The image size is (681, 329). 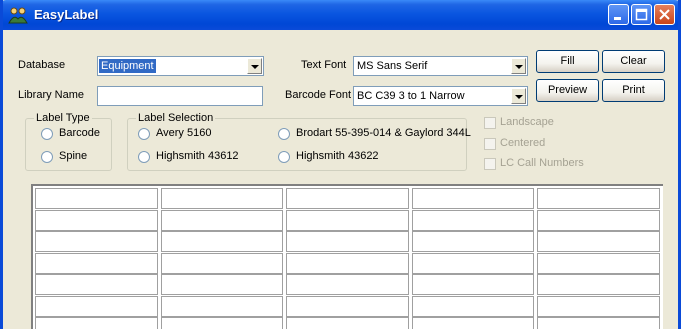 What do you see at coordinates (617, 18) in the screenshot?
I see `minimize-icon` at bounding box center [617, 18].